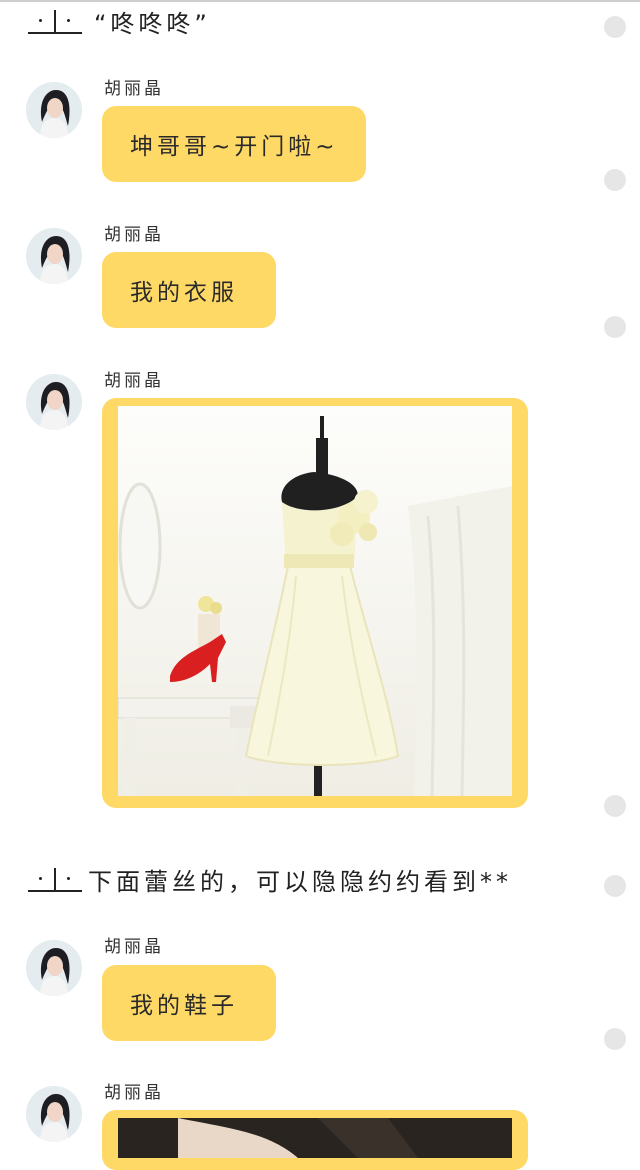 This screenshot has width=640, height=1170. I want to click on shoe-photo, so click(315, 1138).